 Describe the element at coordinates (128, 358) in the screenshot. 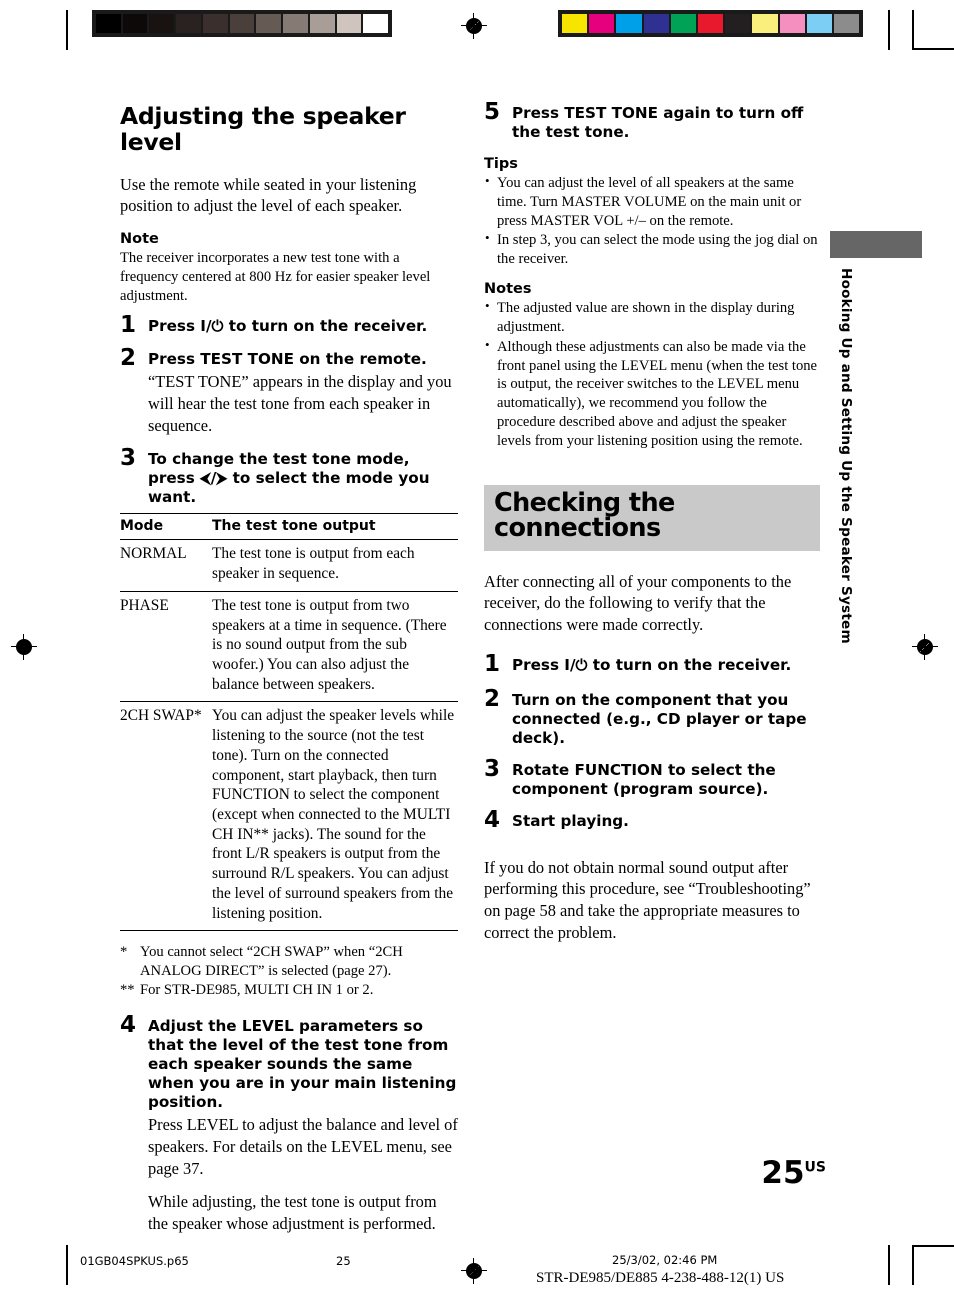

I see `step-2-number: 2` at that location.